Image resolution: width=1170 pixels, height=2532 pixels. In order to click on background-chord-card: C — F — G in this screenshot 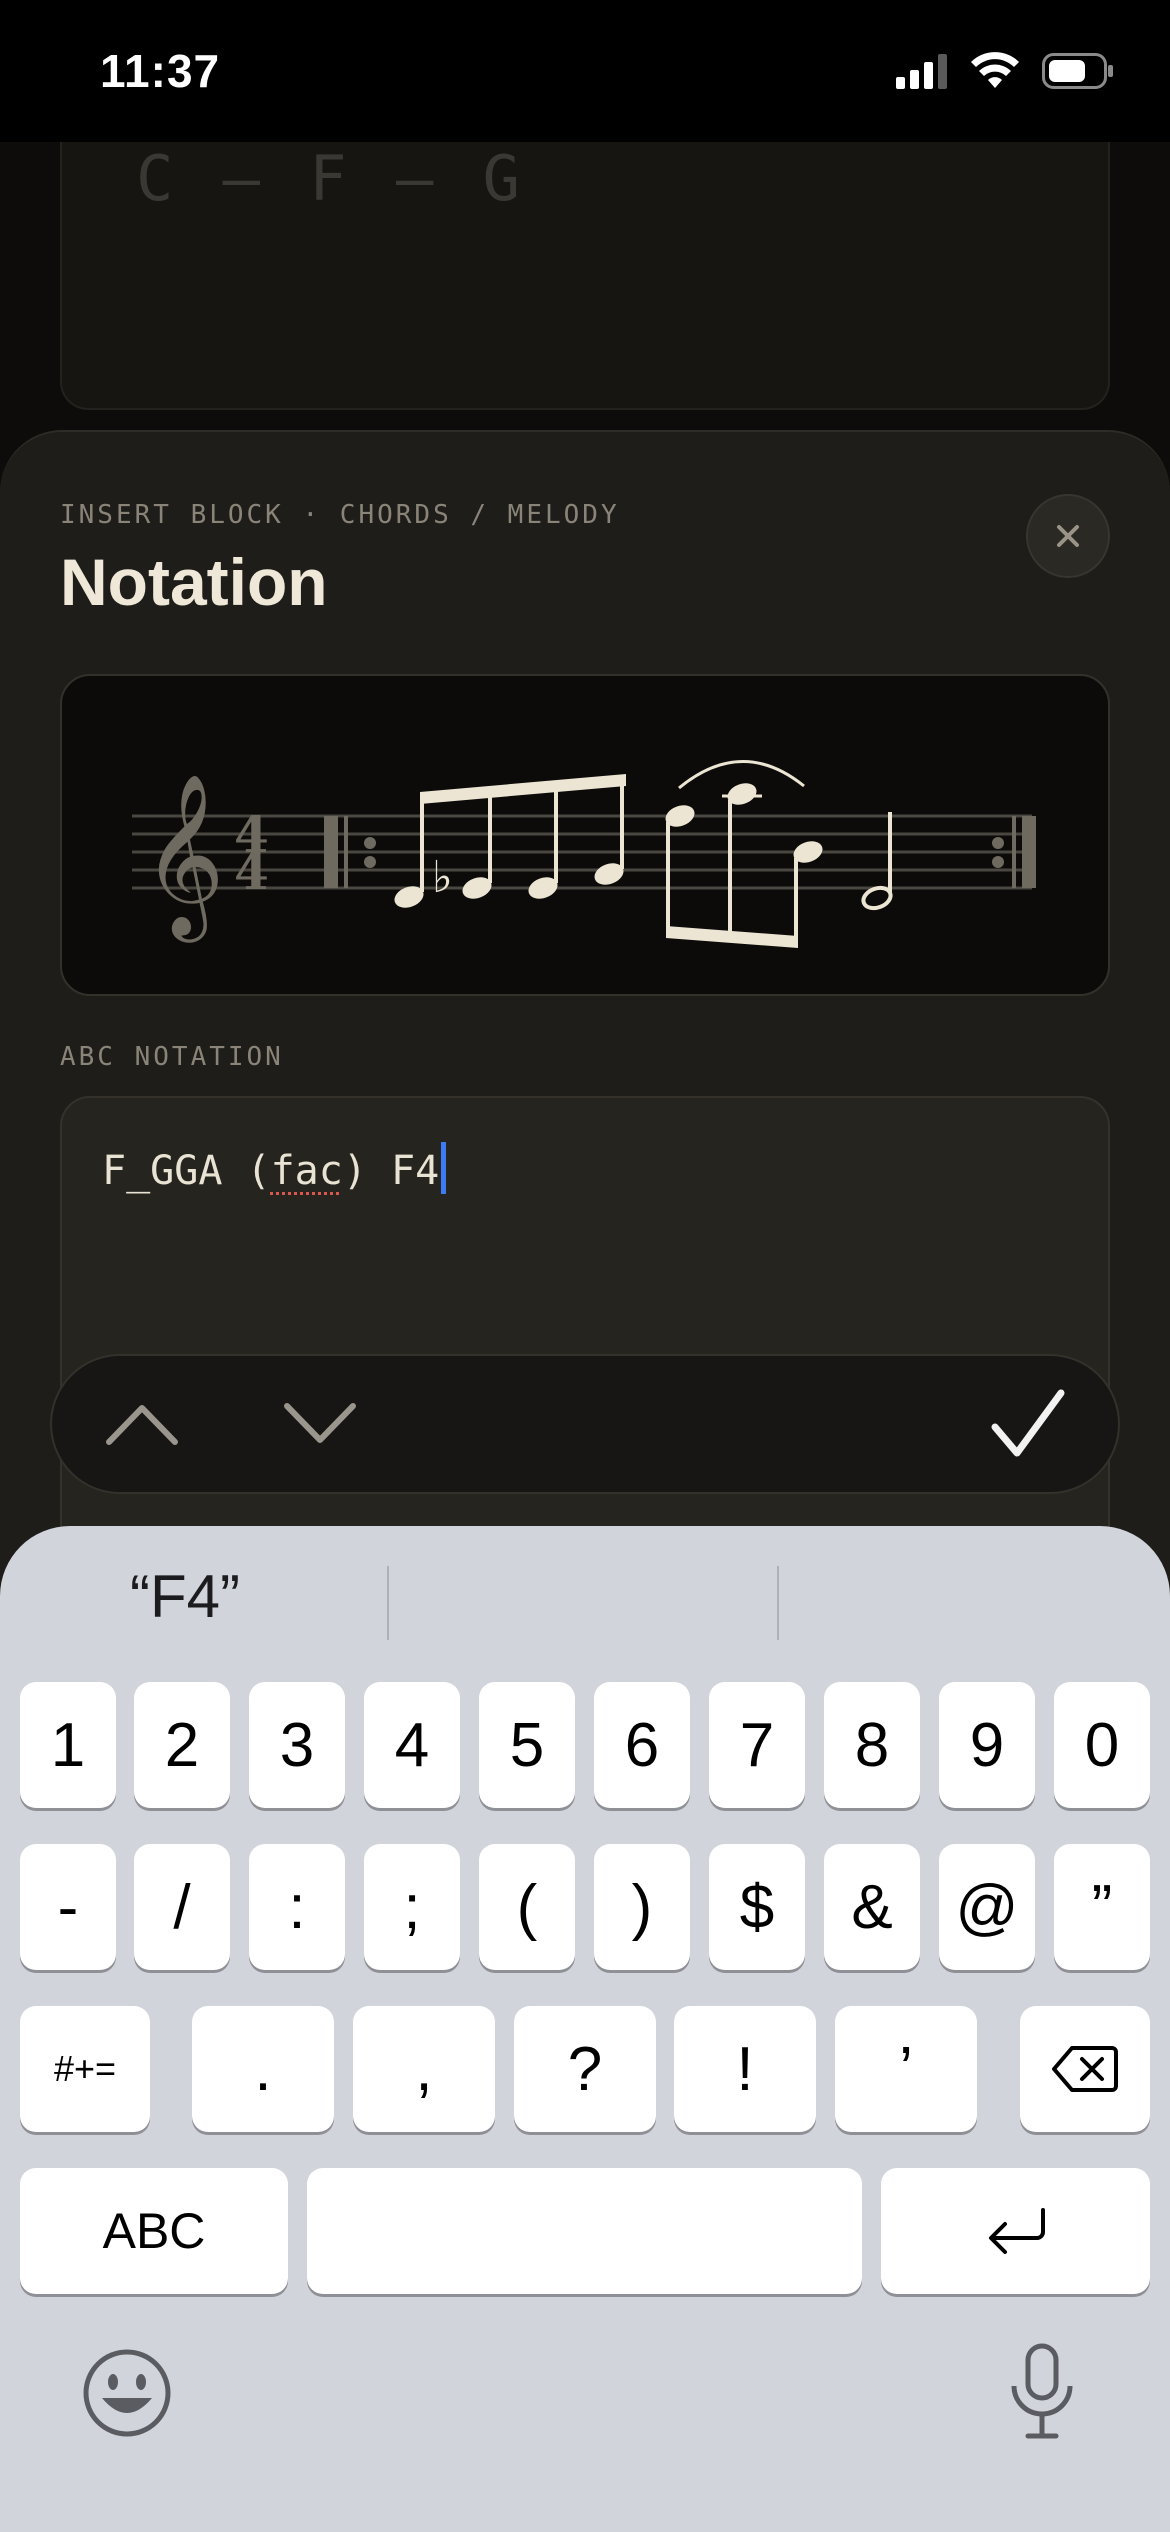, I will do `click(585, 276)`.